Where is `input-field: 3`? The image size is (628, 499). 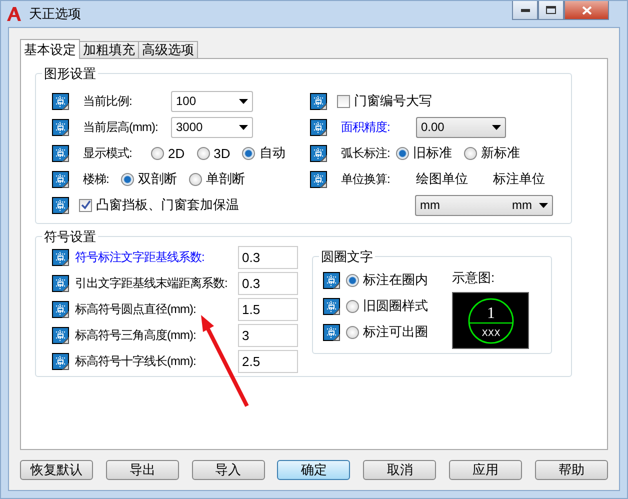
input-field: 3 is located at coordinates (268, 335).